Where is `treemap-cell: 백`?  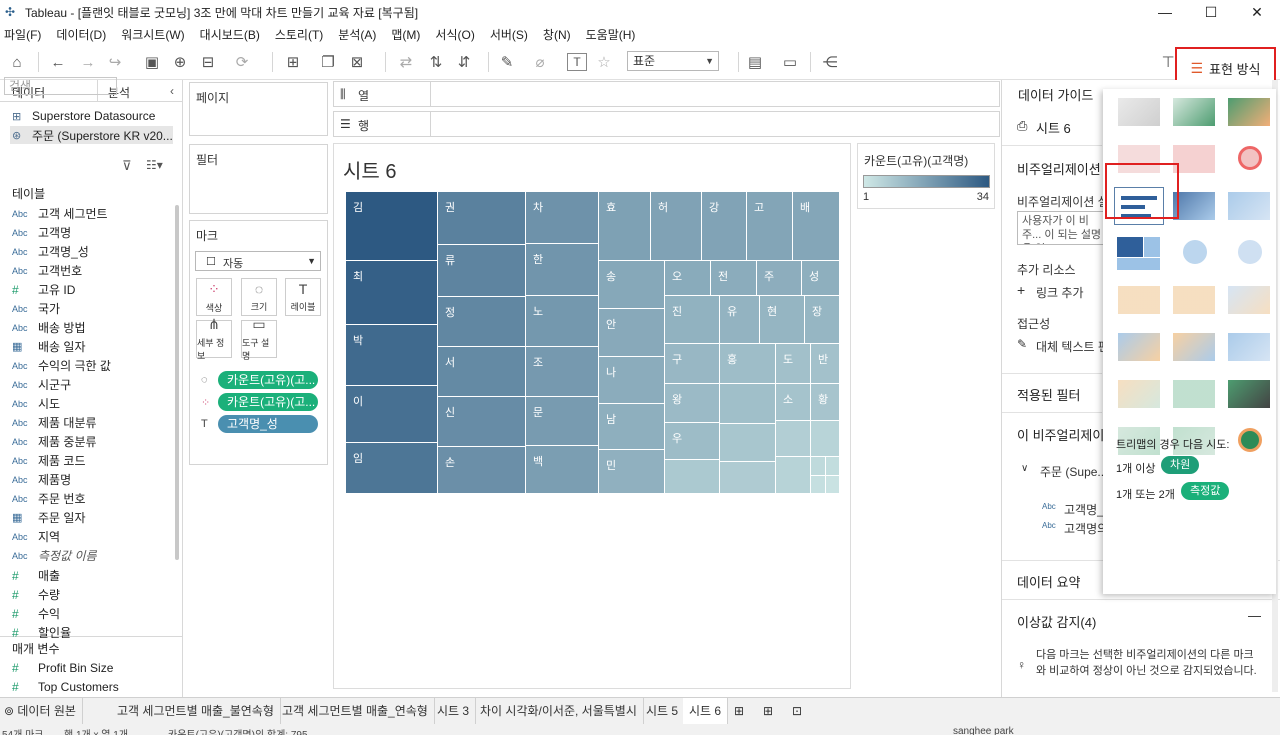 treemap-cell: 백 is located at coordinates (562, 470).